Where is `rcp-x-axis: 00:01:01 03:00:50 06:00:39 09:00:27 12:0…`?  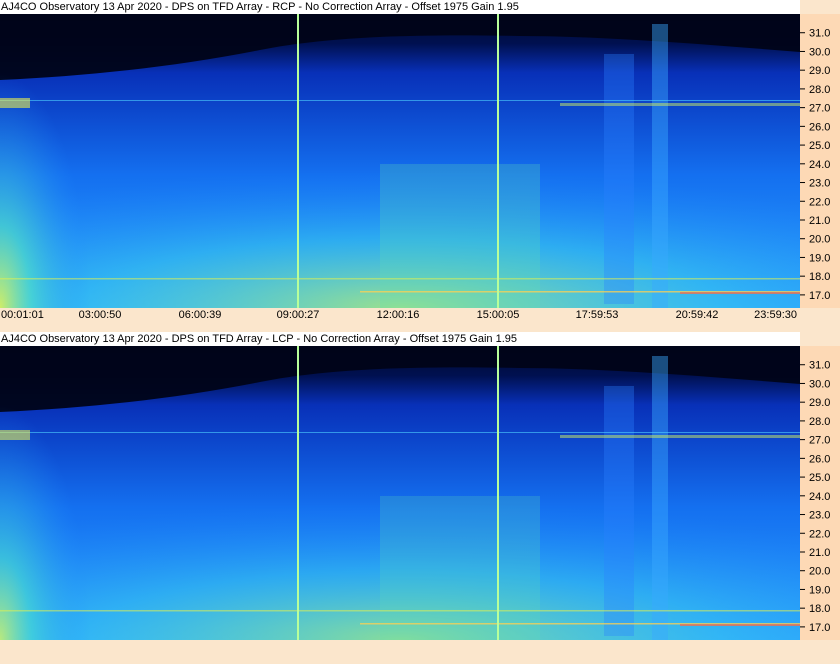 rcp-x-axis: 00:01:01 03:00:50 06:00:39 09:00:27 12:0… is located at coordinates (420, 315).